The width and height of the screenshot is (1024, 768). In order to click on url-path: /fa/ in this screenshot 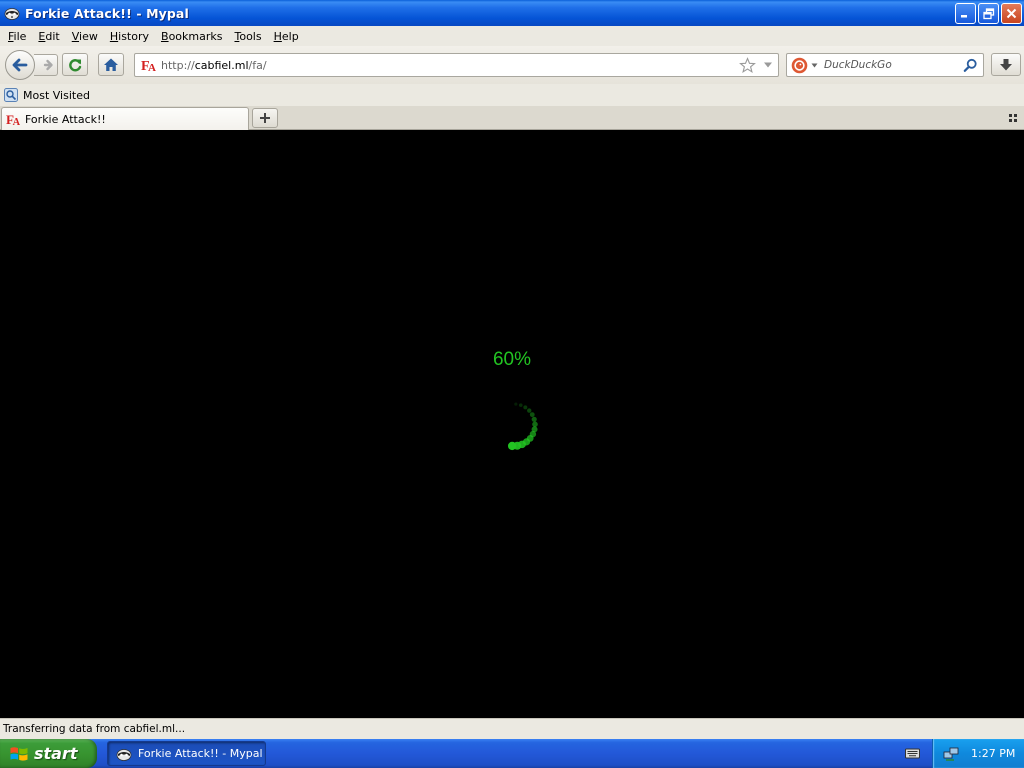, I will do `click(257, 65)`.